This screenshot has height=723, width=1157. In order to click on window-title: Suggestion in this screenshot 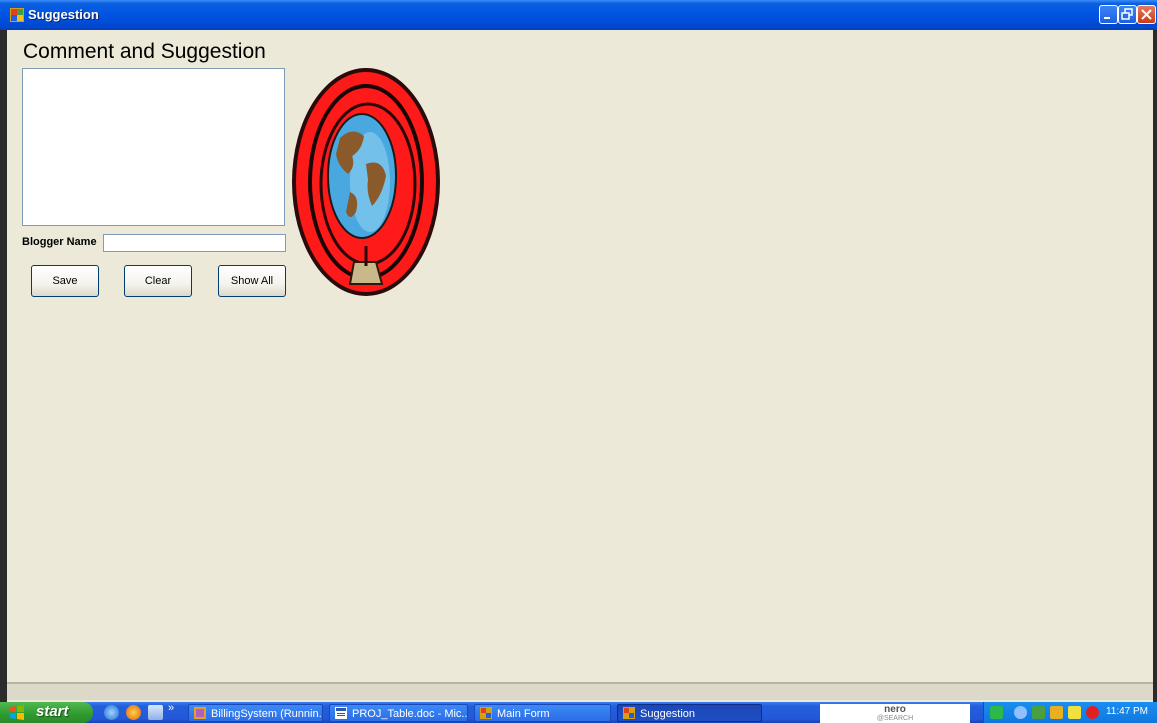, I will do `click(63, 14)`.